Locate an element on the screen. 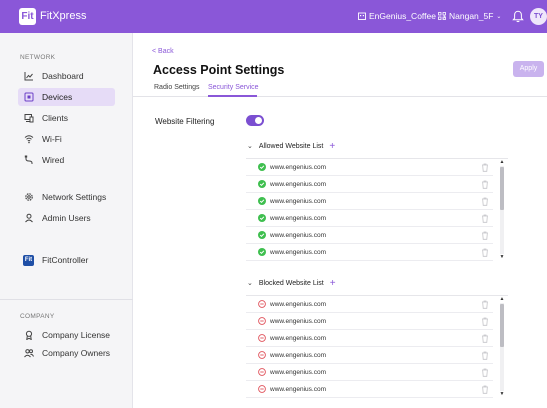 The width and height of the screenshot is (547, 408). bell-icon is located at coordinates (518, 16).